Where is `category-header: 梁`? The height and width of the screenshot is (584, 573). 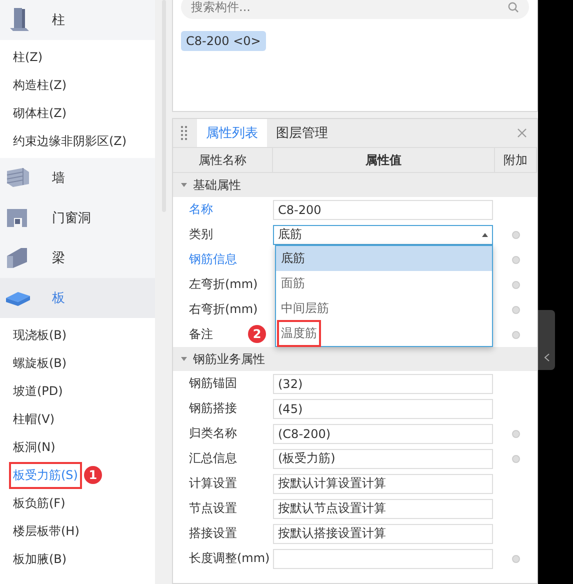
category-header: 梁 is located at coordinates (77, 258).